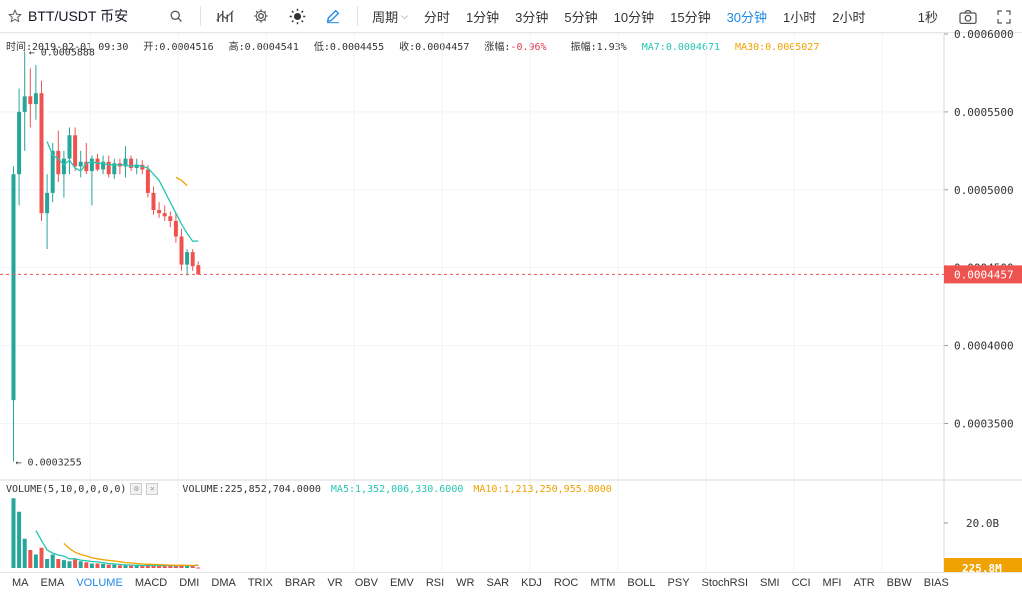  I want to click on indicator-smi: SMI, so click(770, 583).